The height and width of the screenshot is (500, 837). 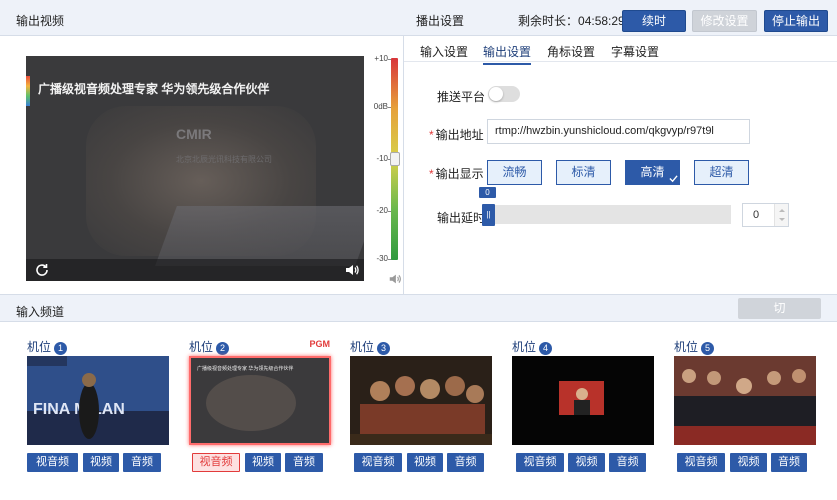 I want to click on camera-4-scene, so click(x=583, y=400).